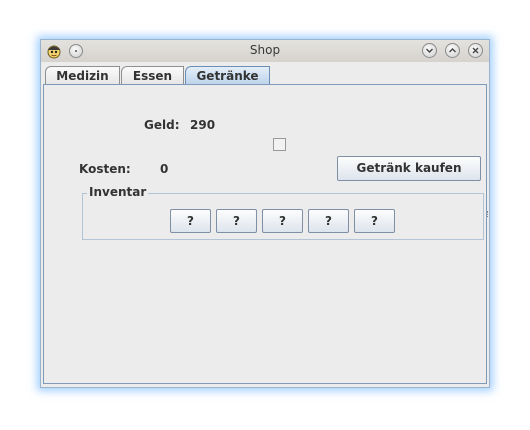 This screenshot has height=430, width=530. What do you see at coordinates (118, 192) in the screenshot?
I see `inventory-legend: Inventar` at bounding box center [118, 192].